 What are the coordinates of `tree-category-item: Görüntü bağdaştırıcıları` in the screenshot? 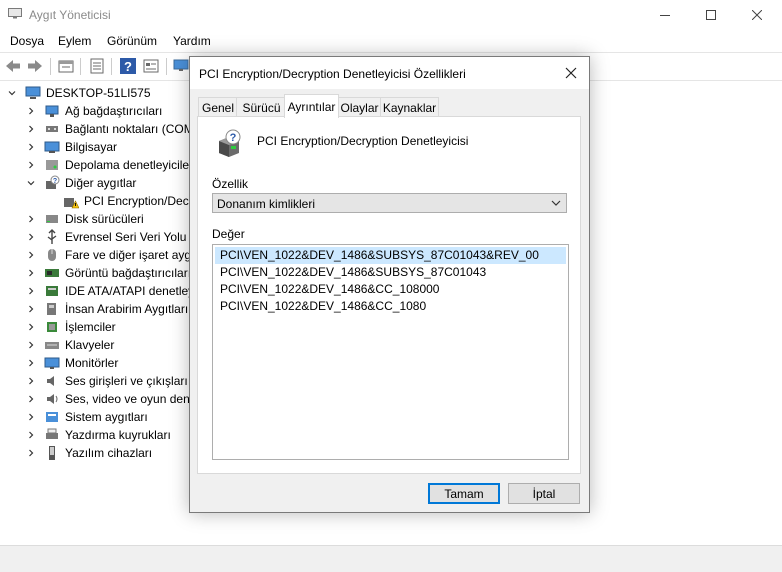 It's located at (108, 273).